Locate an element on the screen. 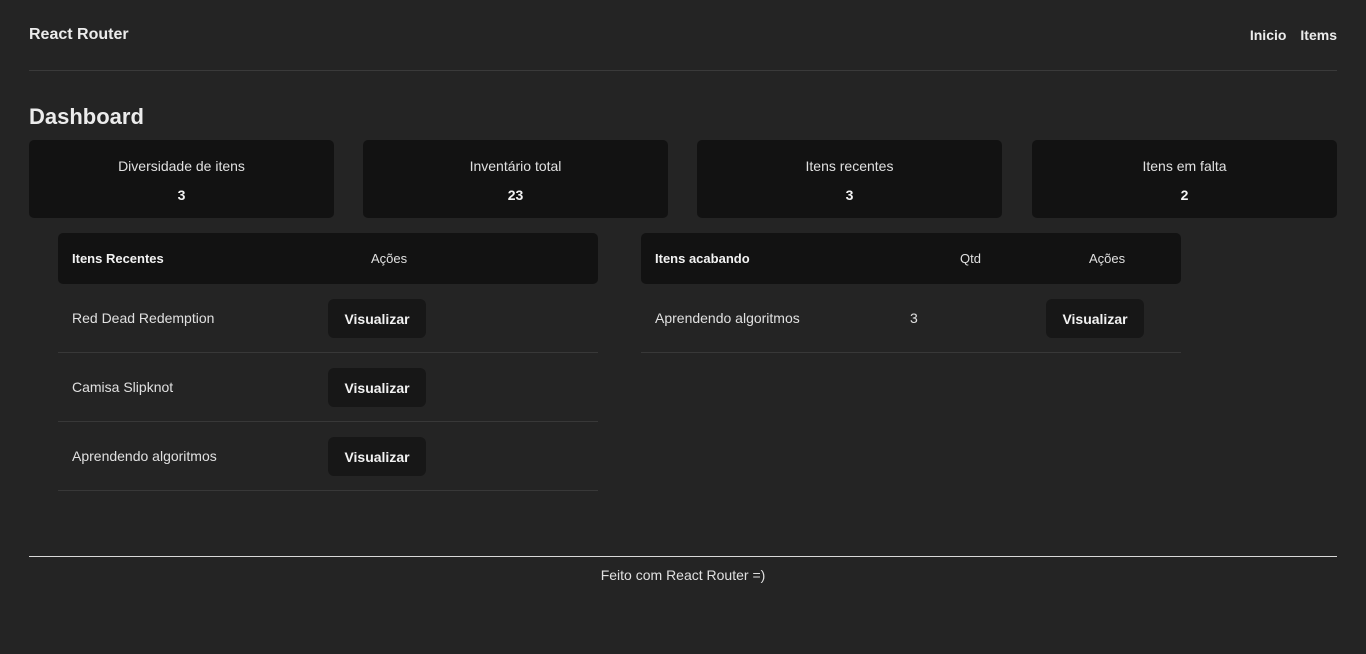 Image resolution: width=1366 pixels, height=654 pixels. table-row: Red Dead Redemption Visualizar is located at coordinates (328, 318).